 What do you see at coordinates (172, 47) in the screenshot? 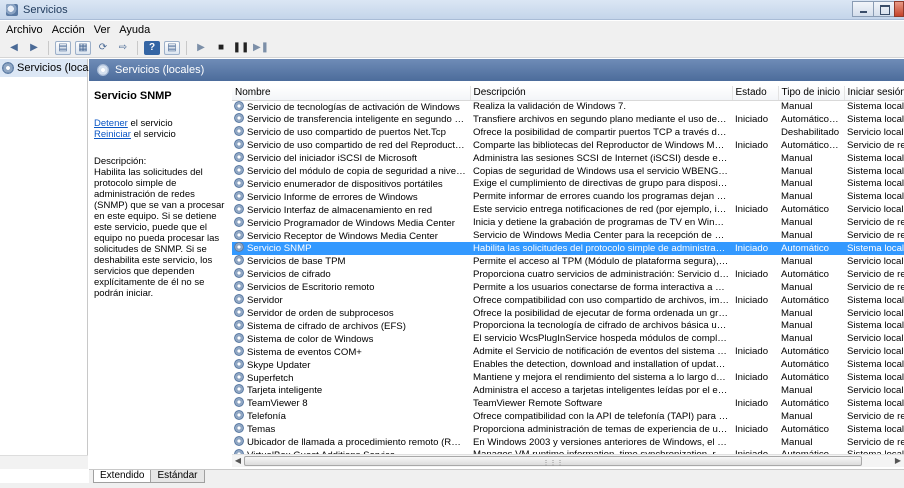
I see `show-pane-icon: ▤` at bounding box center [172, 47].